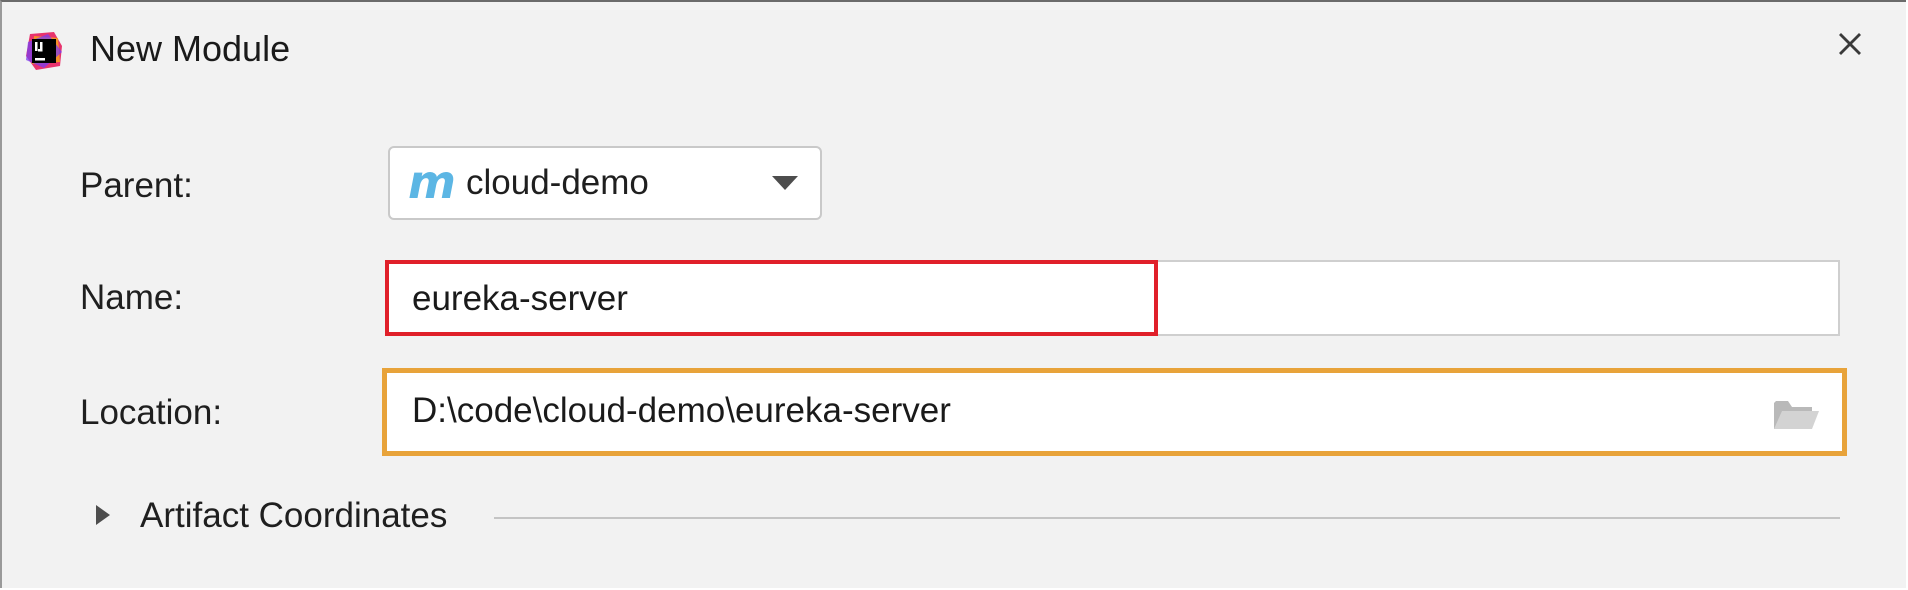 Image resolution: width=1908 pixels, height=590 pixels. What do you see at coordinates (132, 297) in the screenshot?
I see `name-label: Name:` at bounding box center [132, 297].